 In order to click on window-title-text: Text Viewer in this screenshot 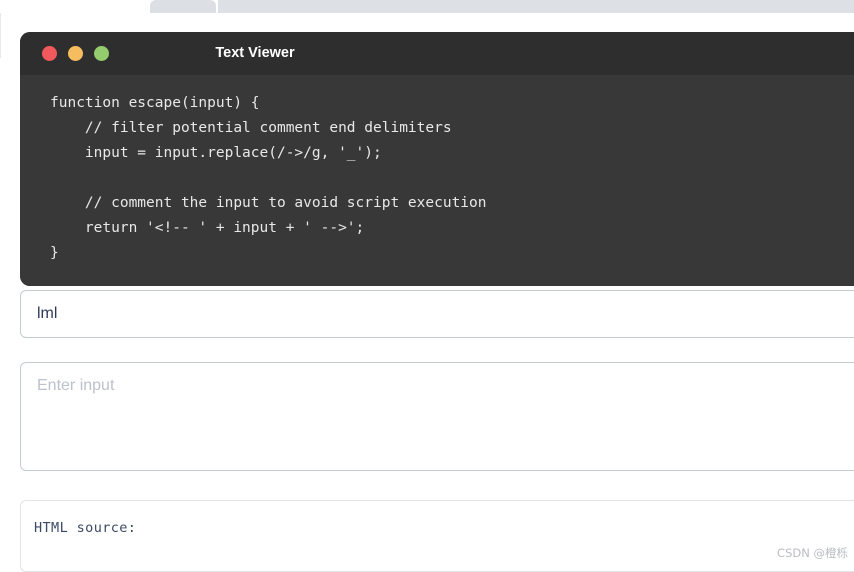, I will do `click(255, 53)`.